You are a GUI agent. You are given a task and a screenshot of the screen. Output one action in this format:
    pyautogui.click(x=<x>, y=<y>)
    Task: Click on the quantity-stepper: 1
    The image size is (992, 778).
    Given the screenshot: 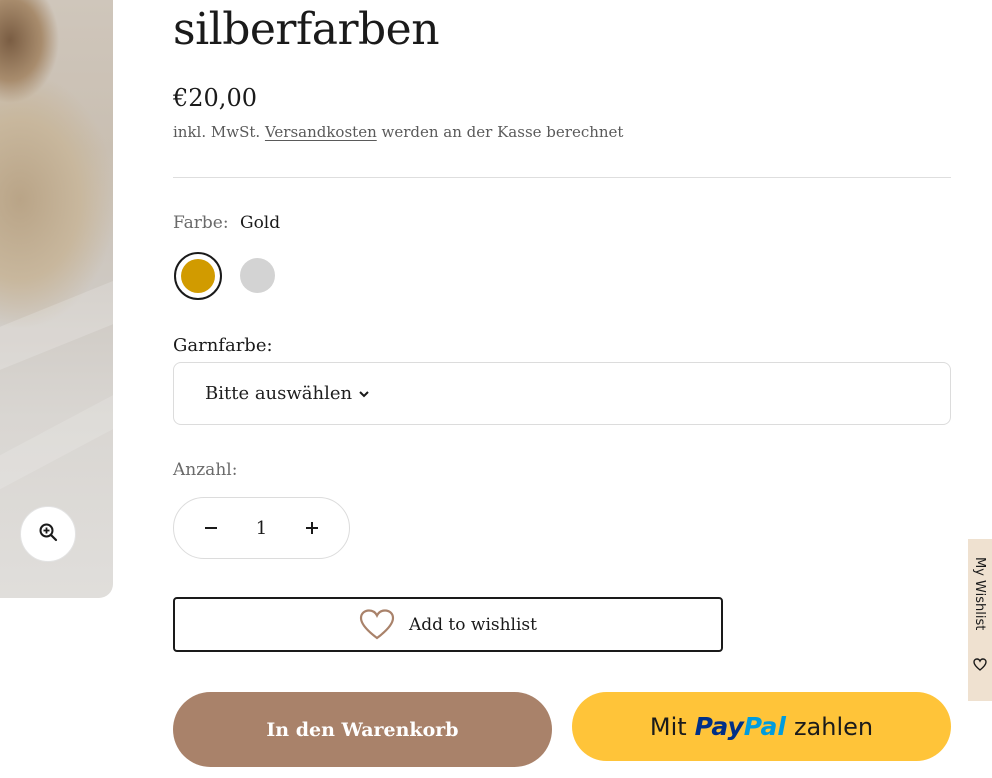 What is the action you would take?
    pyautogui.click(x=261, y=528)
    